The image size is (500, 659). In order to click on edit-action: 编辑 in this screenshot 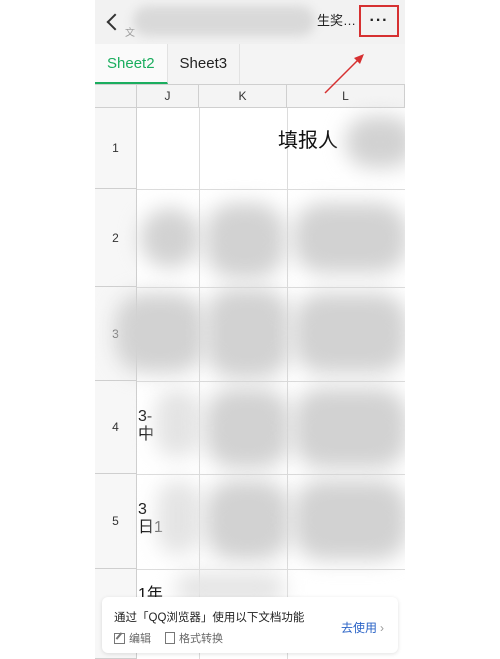, I will do `click(132, 638)`.